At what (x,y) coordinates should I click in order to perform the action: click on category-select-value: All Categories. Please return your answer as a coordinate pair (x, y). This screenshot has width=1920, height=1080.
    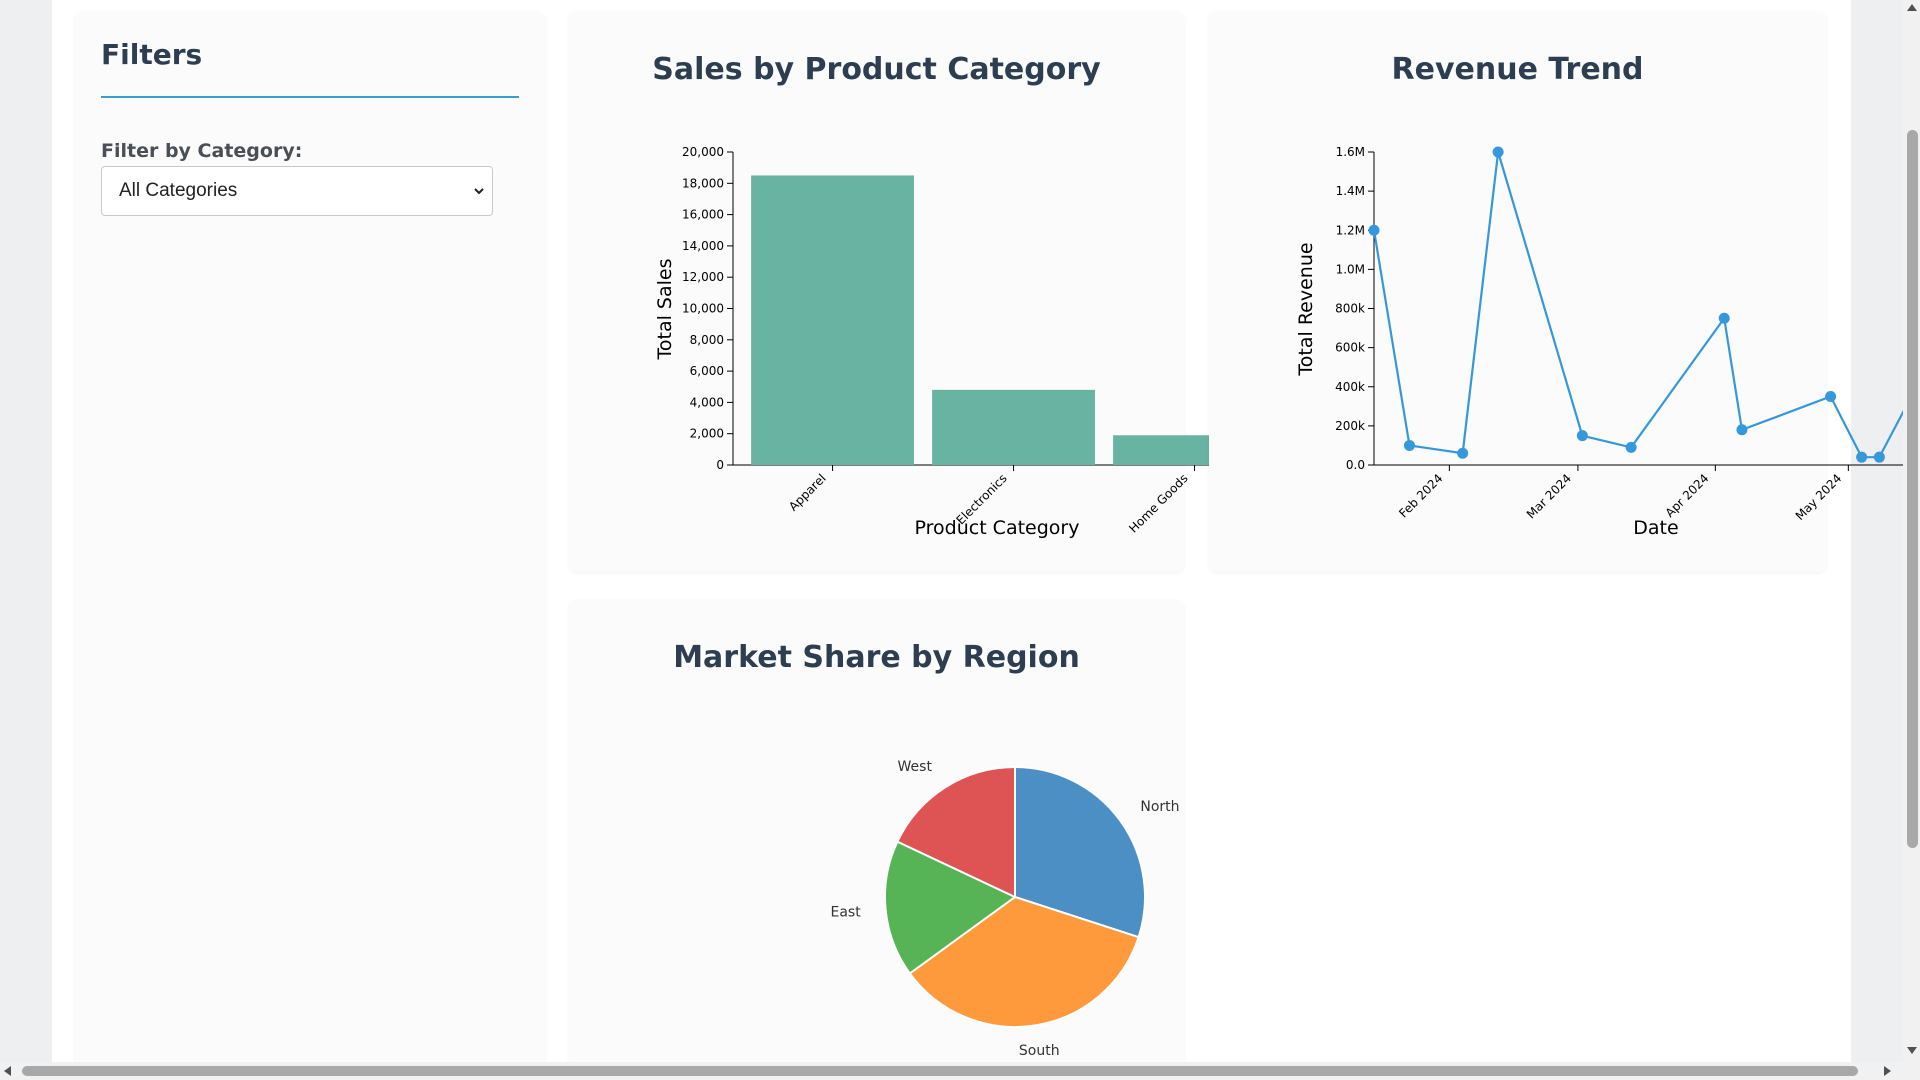
    Looking at the image, I should click on (178, 190).